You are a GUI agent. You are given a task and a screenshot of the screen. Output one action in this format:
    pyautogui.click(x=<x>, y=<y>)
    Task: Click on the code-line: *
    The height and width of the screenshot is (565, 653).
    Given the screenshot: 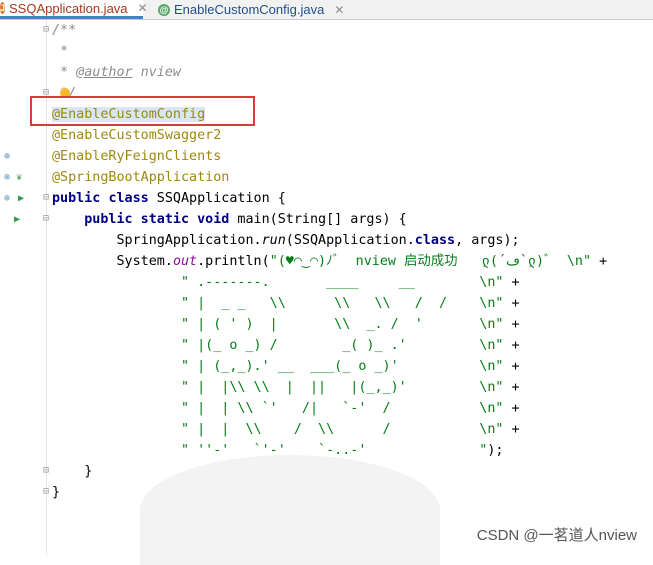 What is the action you would take?
    pyautogui.click(x=60, y=51)
    